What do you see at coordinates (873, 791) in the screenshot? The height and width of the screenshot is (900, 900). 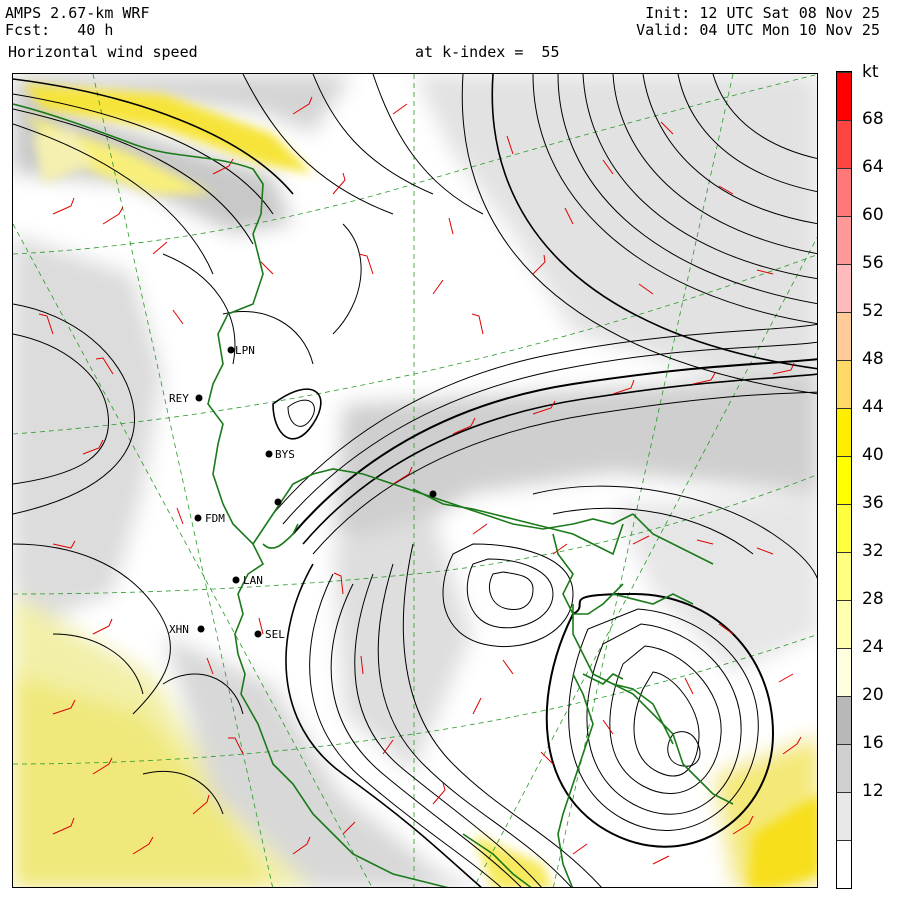 I see `colorbar-tick-label: 12` at bounding box center [873, 791].